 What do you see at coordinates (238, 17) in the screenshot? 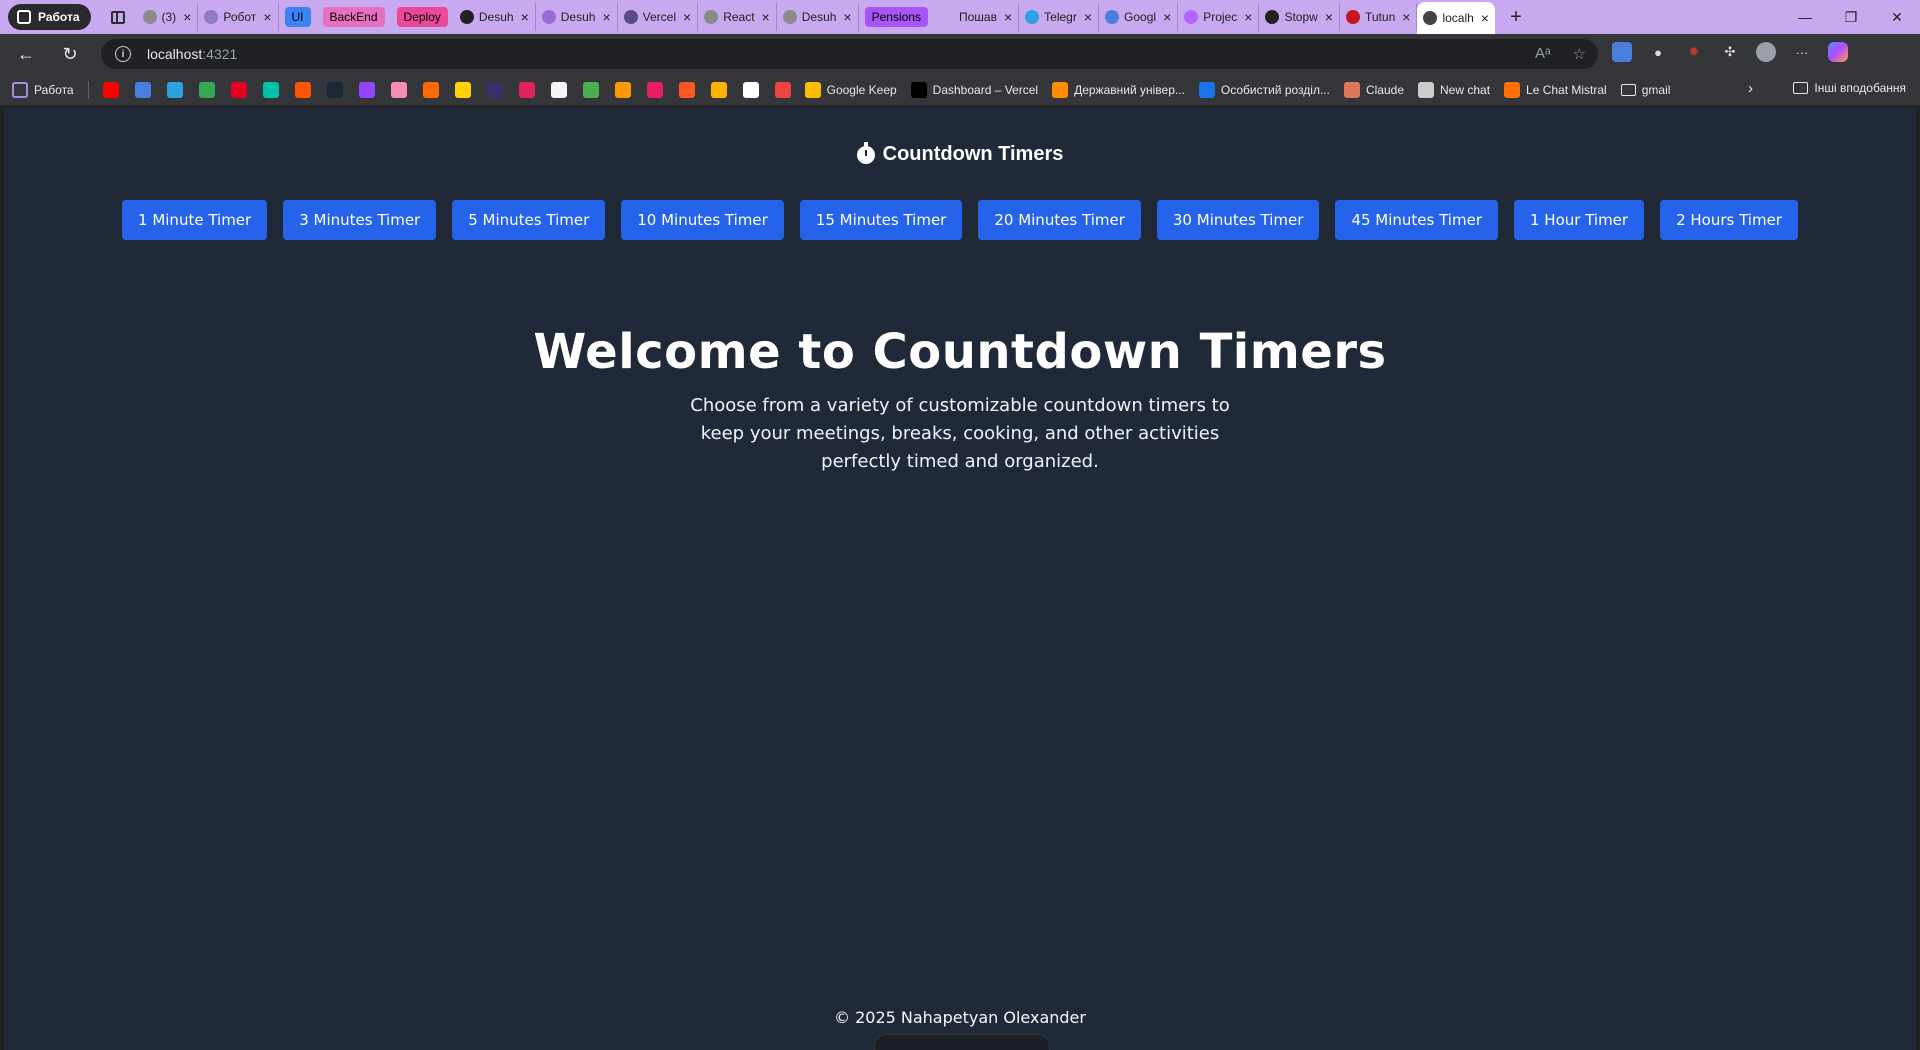
I see `tab: Робот ×` at bounding box center [238, 17].